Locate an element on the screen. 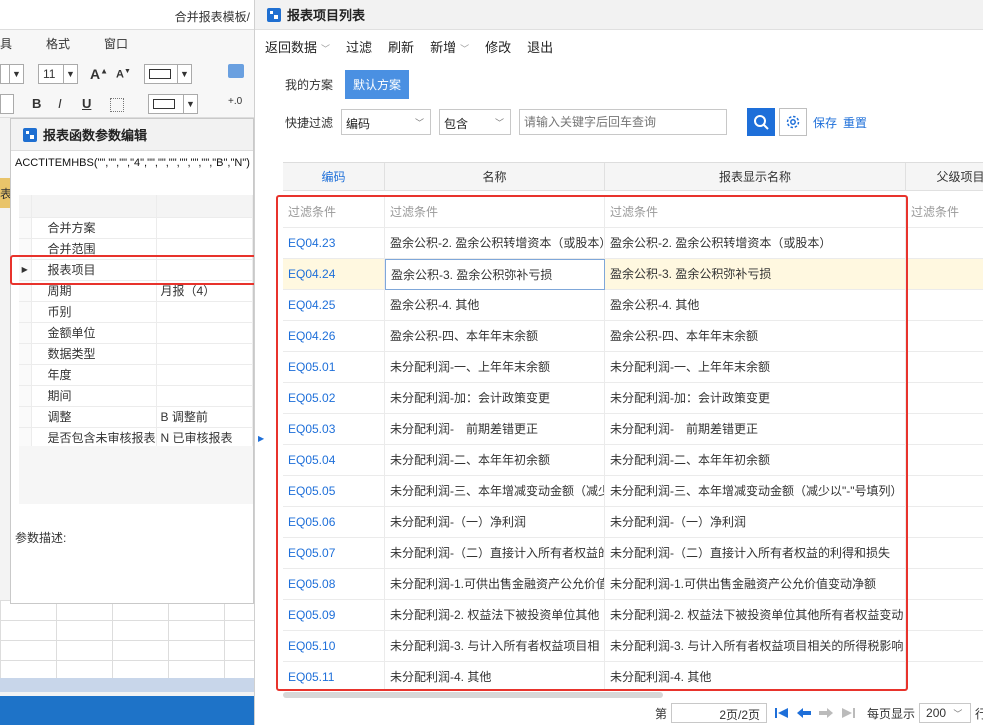  bg-menu-tools: 具 is located at coordinates (6, 43).